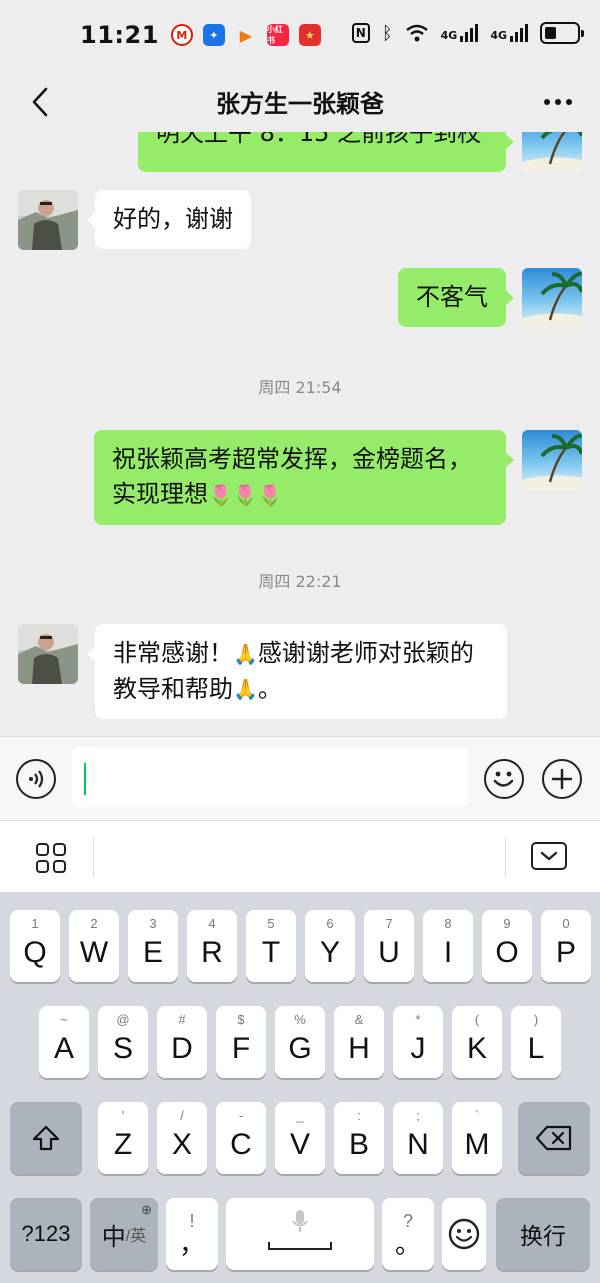 The height and width of the screenshot is (1283, 600). I want to click on keyboard-toolbar, so click(300, 856).